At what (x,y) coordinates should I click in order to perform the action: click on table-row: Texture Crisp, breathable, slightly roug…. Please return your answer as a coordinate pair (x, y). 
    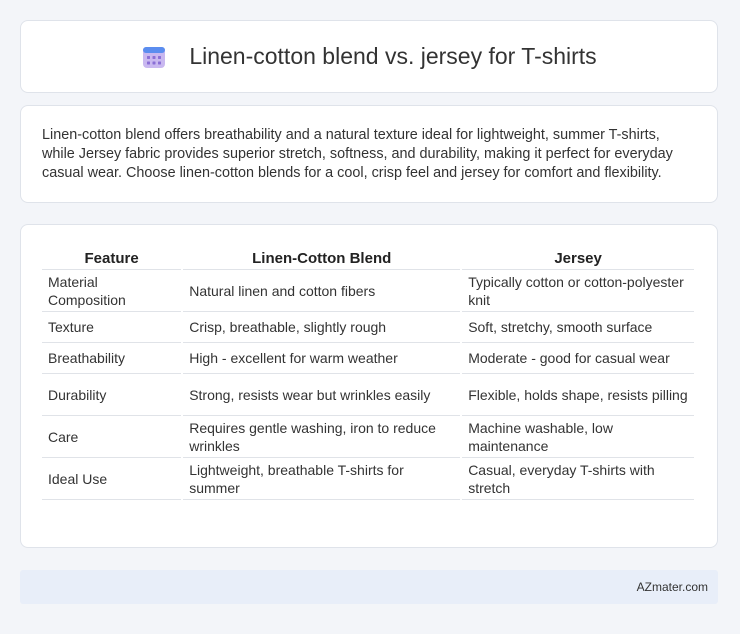
    Looking at the image, I should click on (368, 327).